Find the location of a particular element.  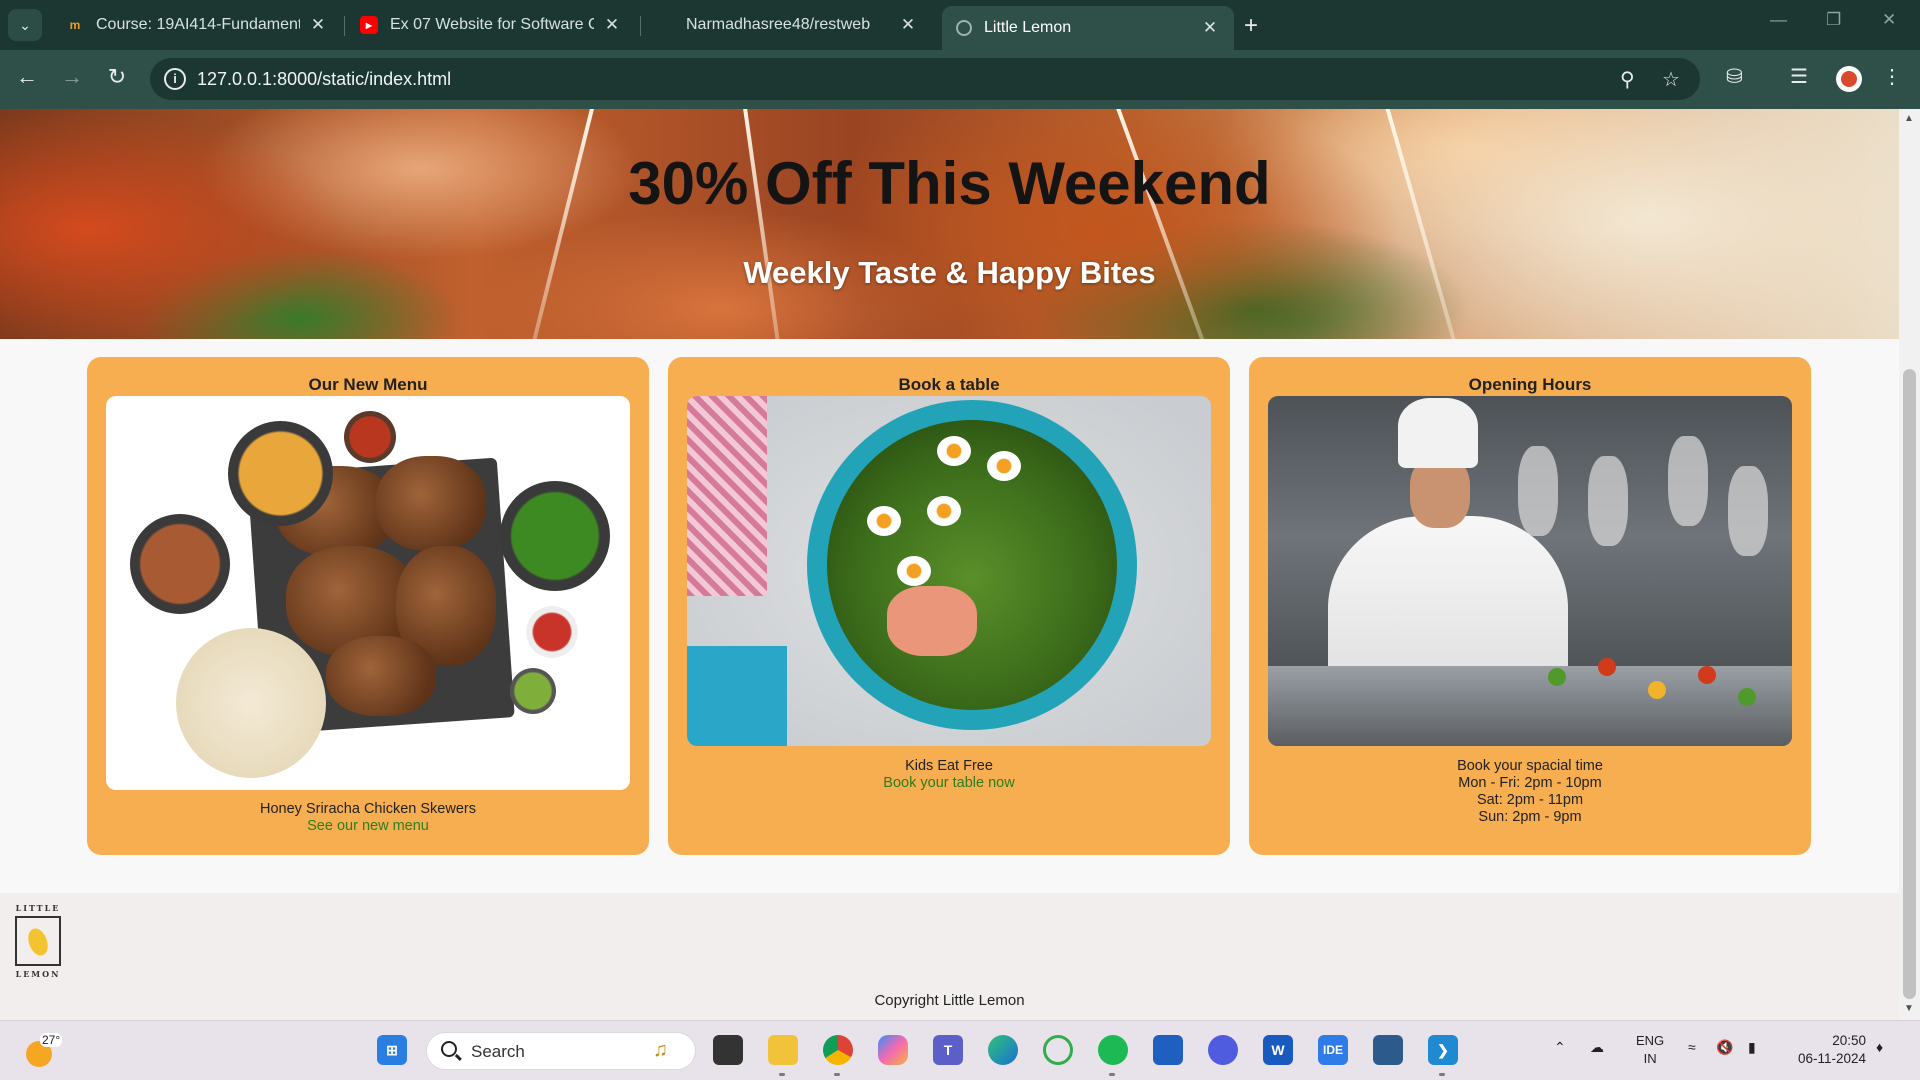

close-window-icon: ✕ is located at coordinates (1889, 20).